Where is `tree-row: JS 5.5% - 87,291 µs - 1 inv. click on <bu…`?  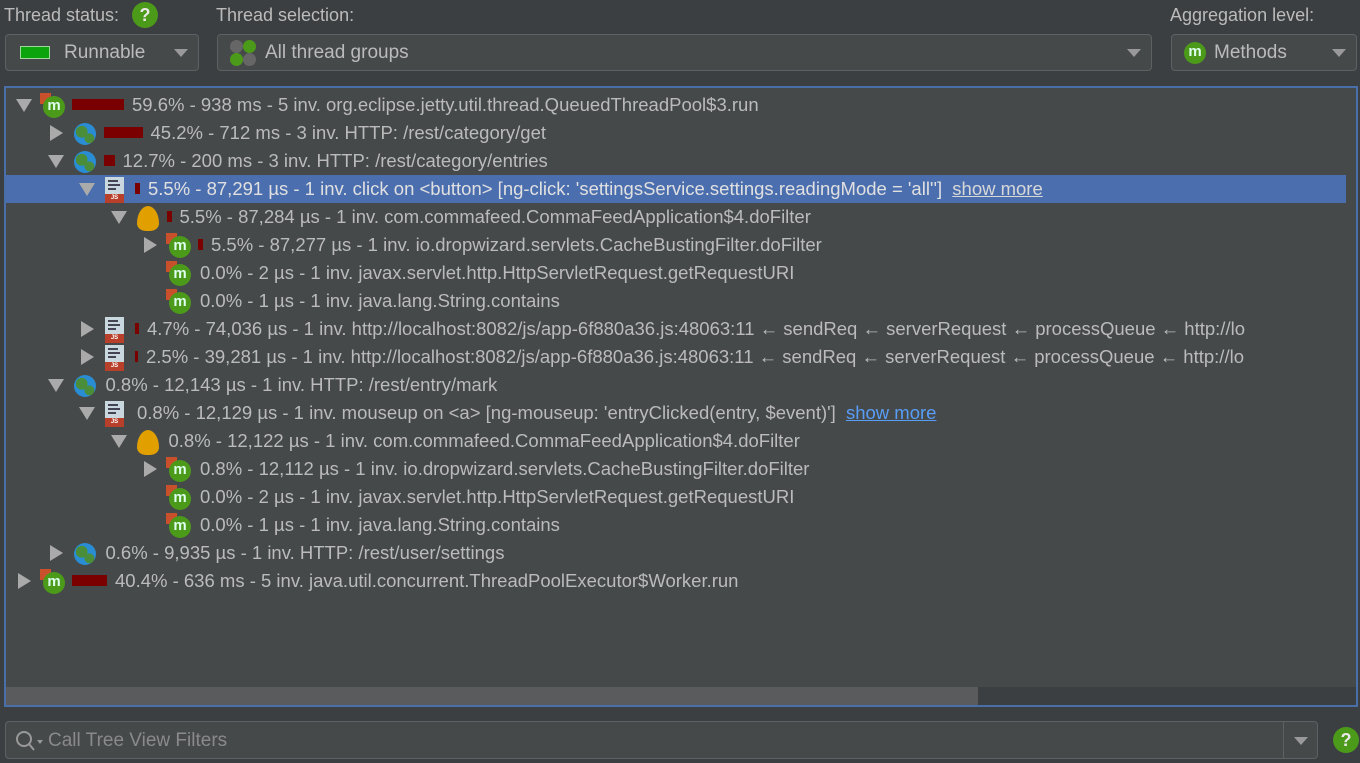
tree-row: JS 5.5% - 87,291 µs - 1 inv. click on <bu… is located at coordinates (676, 189).